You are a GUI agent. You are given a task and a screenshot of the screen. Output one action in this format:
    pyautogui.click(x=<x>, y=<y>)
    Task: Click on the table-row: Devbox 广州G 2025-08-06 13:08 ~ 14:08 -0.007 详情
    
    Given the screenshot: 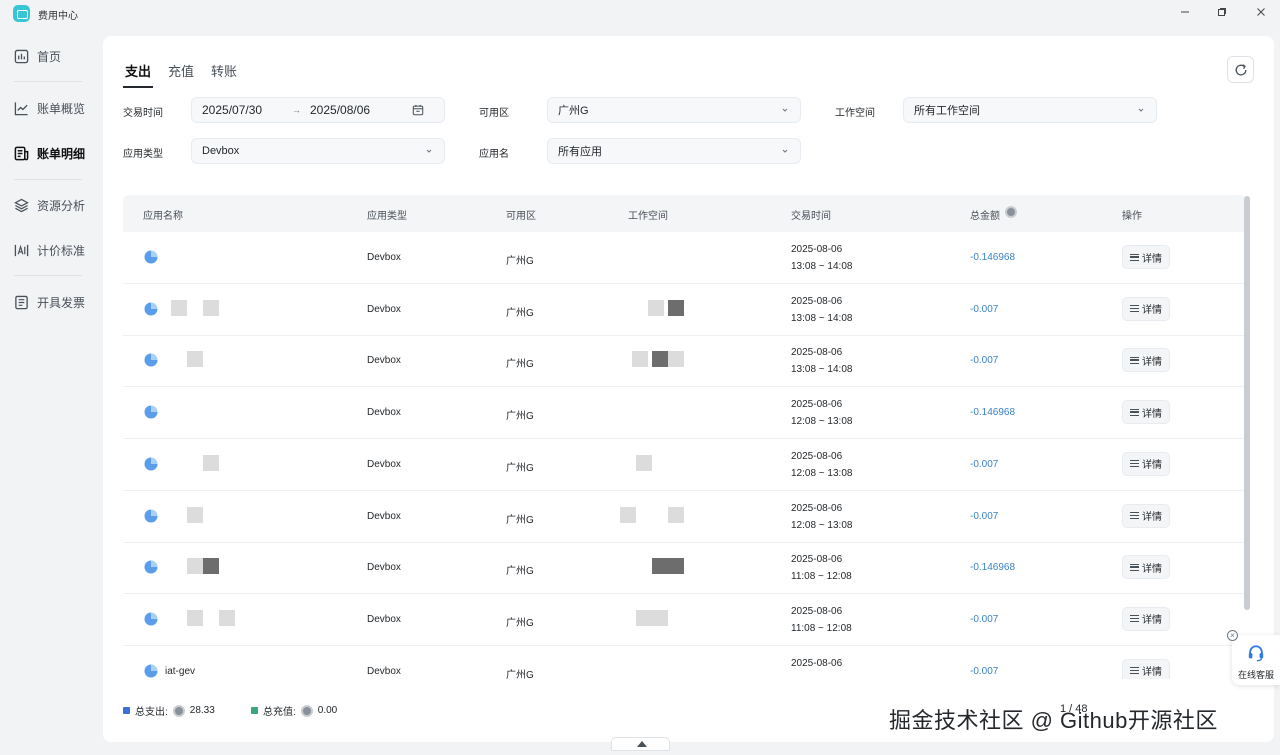 What is the action you would take?
    pyautogui.click(x=684, y=310)
    